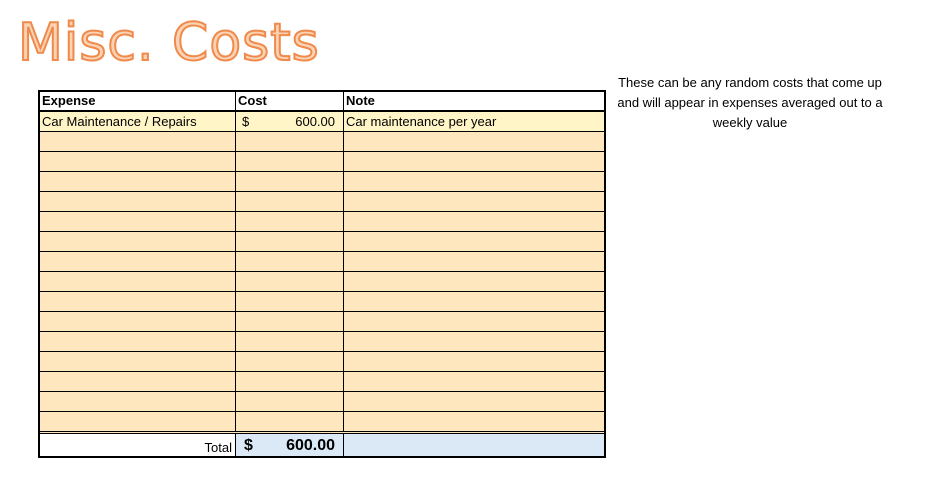 This screenshot has width=925, height=483. Describe the element at coordinates (474, 445) in the screenshot. I see `total-note-cell` at that location.